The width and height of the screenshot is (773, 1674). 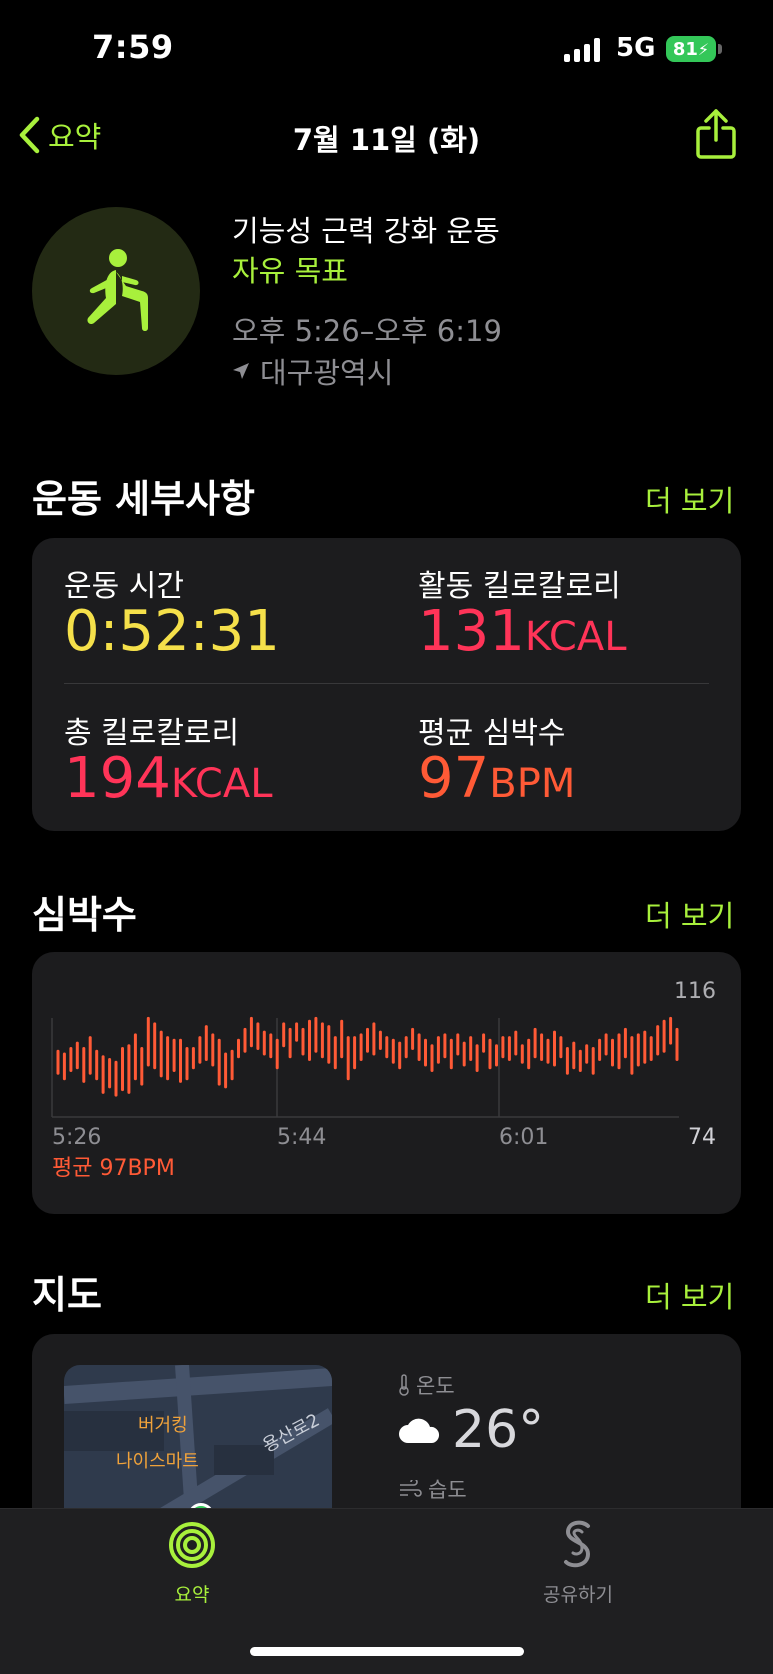 I want to click on humidity-label: 습도, so click(x=432, y=1489).